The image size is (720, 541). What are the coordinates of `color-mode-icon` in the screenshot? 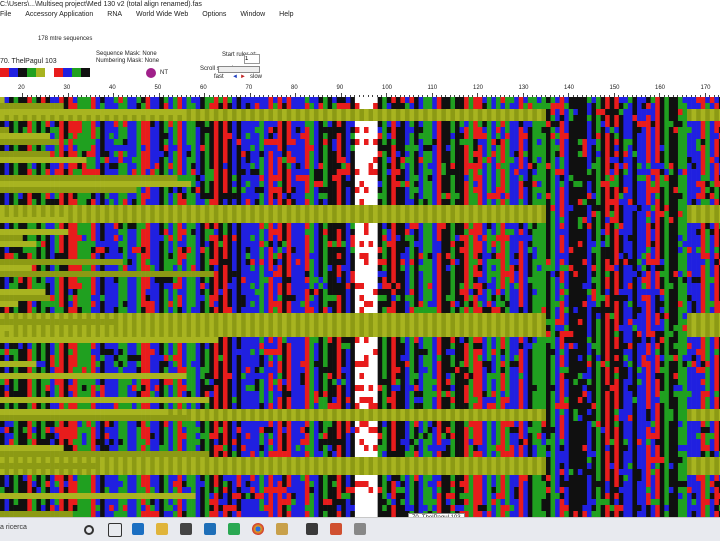 It's located at (151, 73).